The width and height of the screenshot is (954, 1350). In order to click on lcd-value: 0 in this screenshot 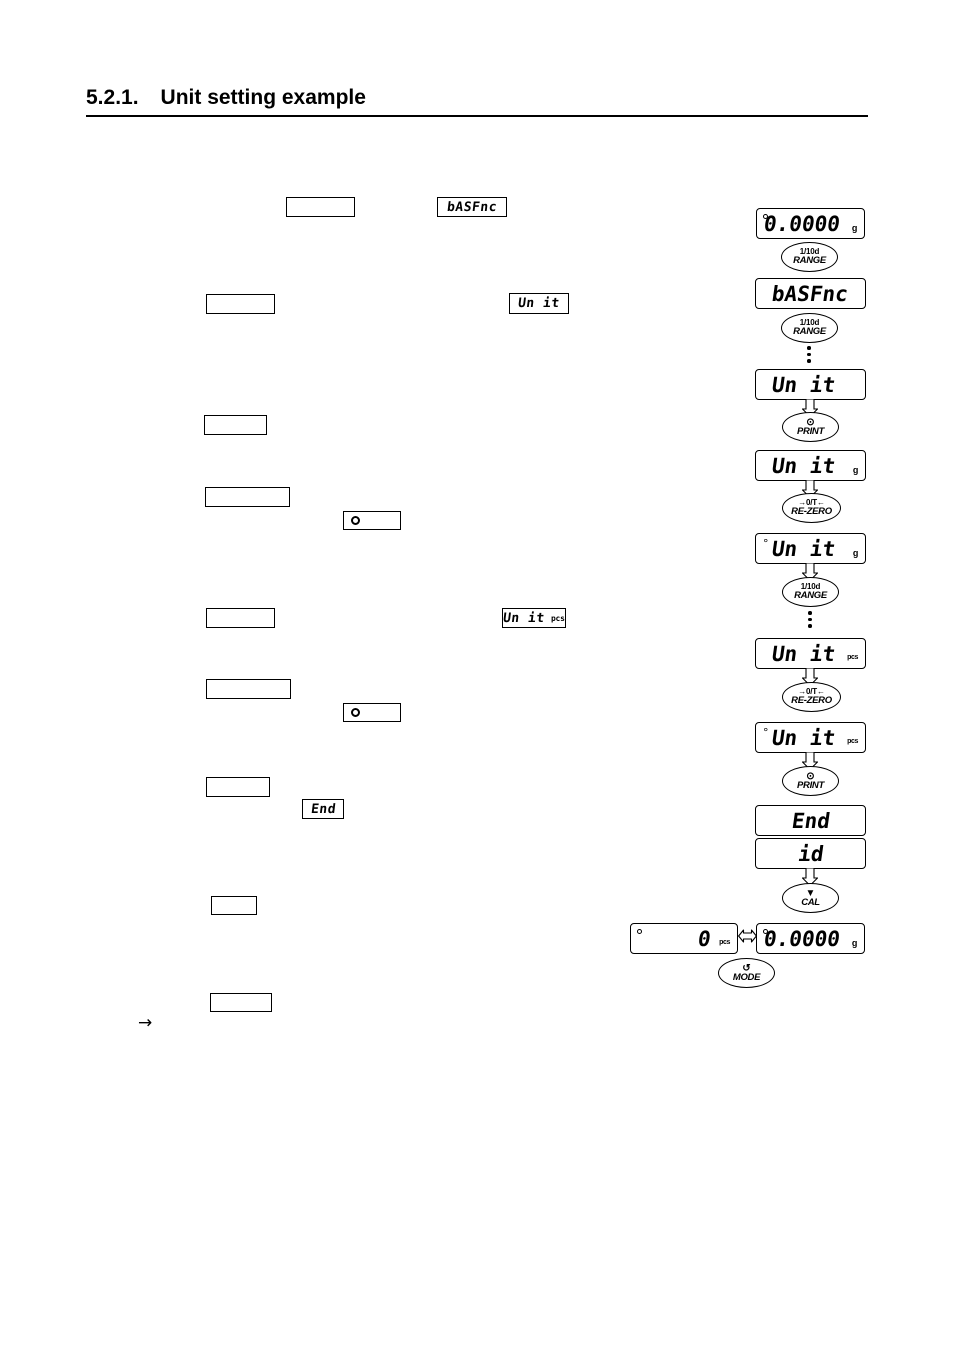, I will do `click(704, 938)`.